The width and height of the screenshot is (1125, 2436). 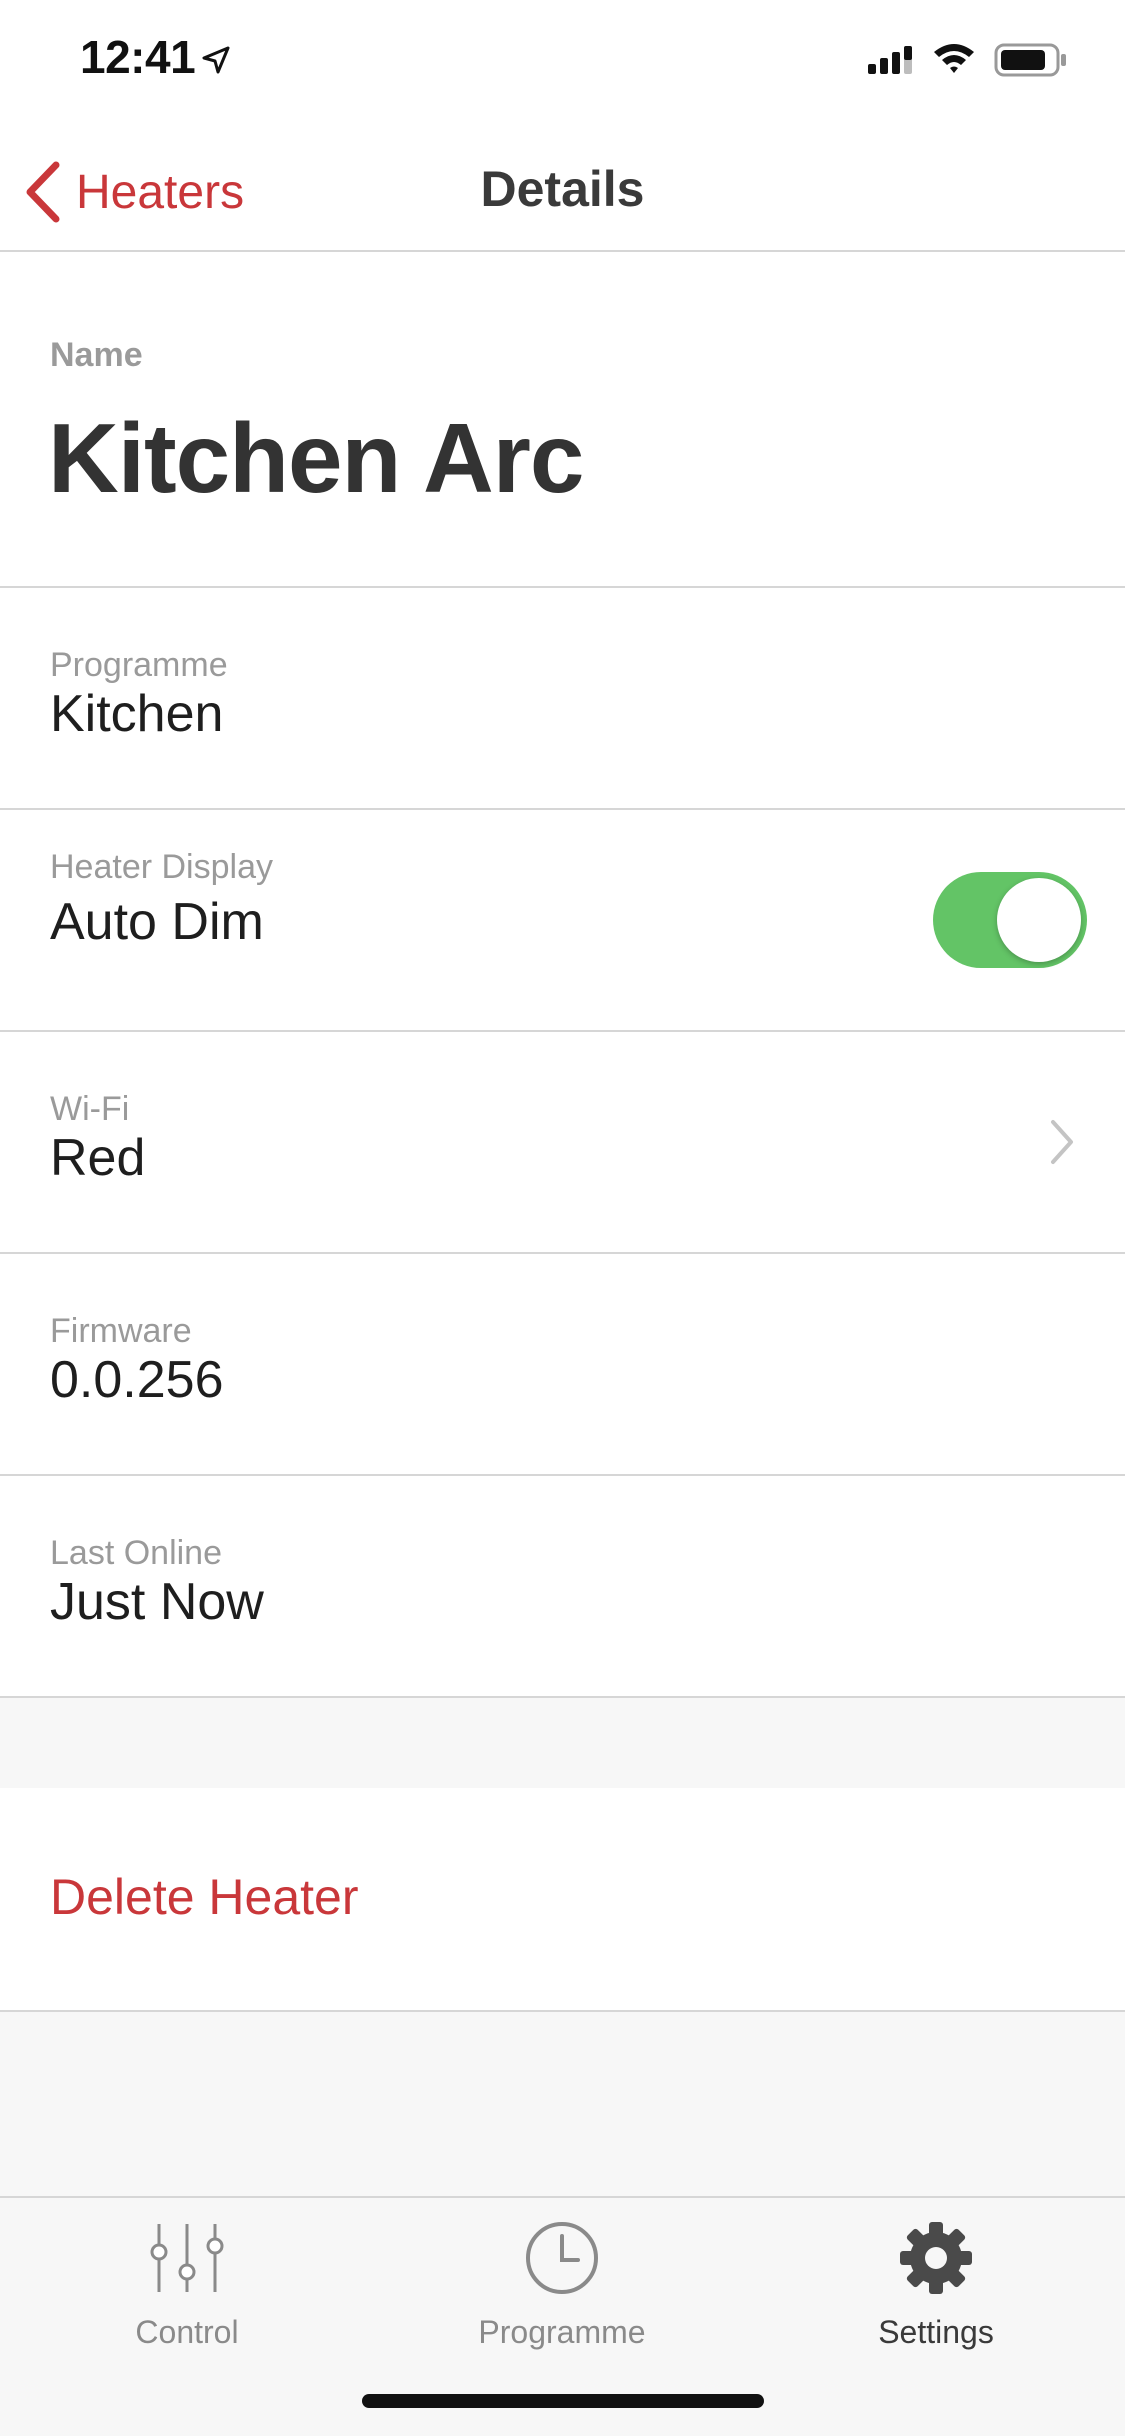 What do you see at coordinates (138, 57) in the screenshot?
I see `status-time: 12:41` at bounding box center [138, 57].